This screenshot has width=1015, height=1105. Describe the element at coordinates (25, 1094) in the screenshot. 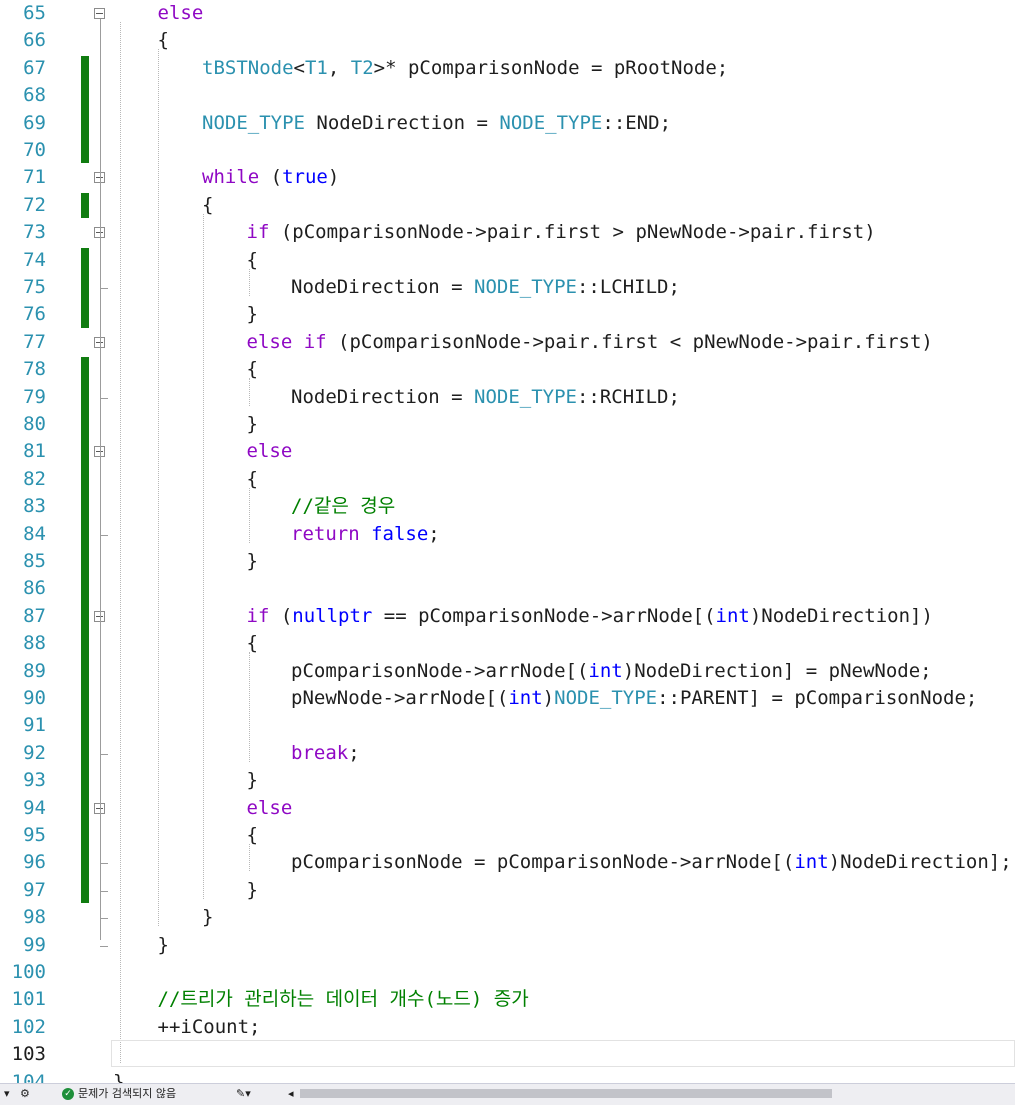

I see `intellicode-icon: ⚙` at that location.